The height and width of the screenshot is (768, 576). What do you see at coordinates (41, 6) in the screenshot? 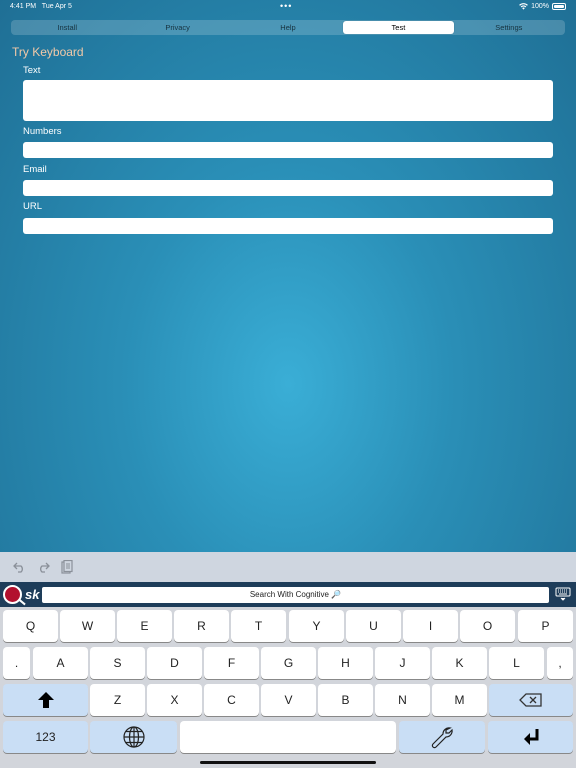
I see `status-time: 4:41 PM Tue Apr 5` at bounding box center [41, 6].